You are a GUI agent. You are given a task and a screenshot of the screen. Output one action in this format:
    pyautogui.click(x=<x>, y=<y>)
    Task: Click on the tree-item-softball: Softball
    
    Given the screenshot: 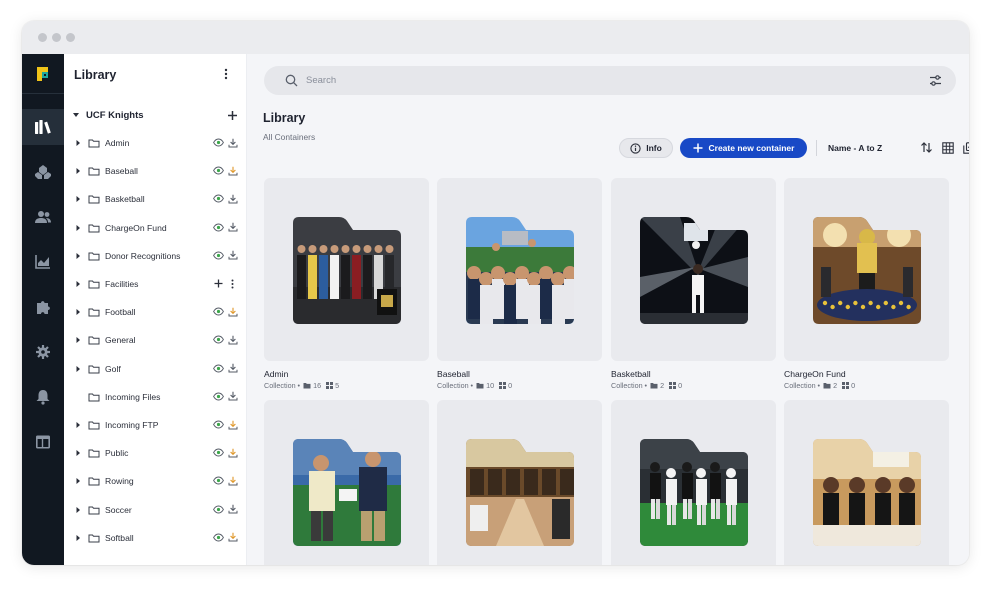 What is the action you would take?
    pyautogui.click(x=158, y=538)
    